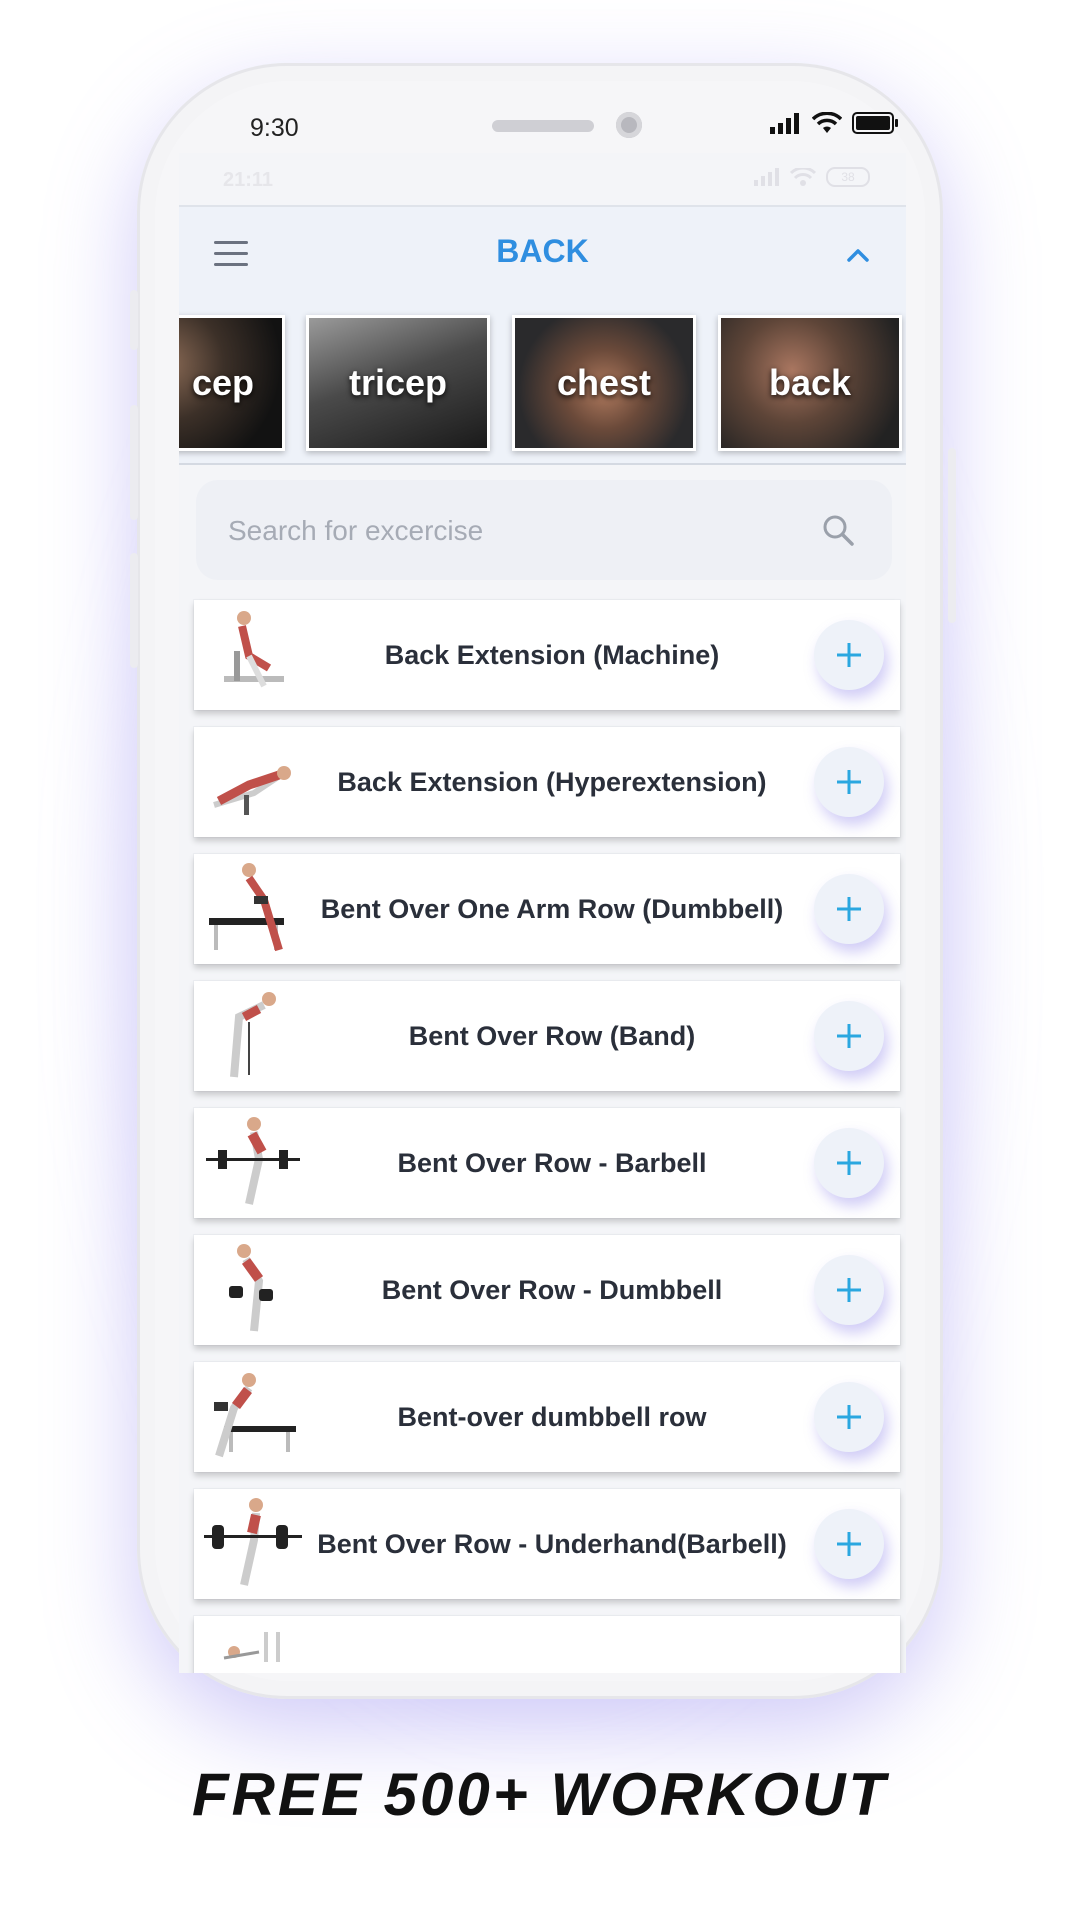 The height and width of the screenshot is (1920, 1080). Describe the element at coordinates (552, 1162) in the screenshot. I see `exercise-name: Bent Over Row - Barbell` at that location.